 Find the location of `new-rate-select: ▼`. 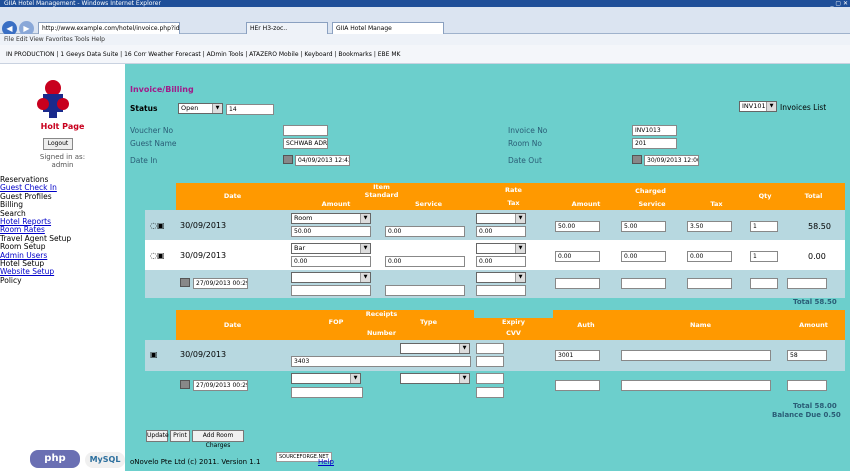

new-rate-select: ▼ is located at coordinates (501, 277).